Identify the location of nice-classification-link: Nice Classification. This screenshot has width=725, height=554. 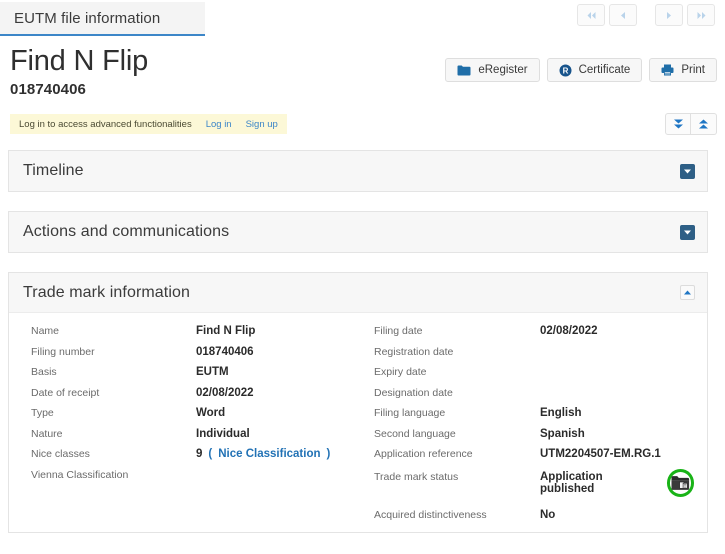
(269, 454).